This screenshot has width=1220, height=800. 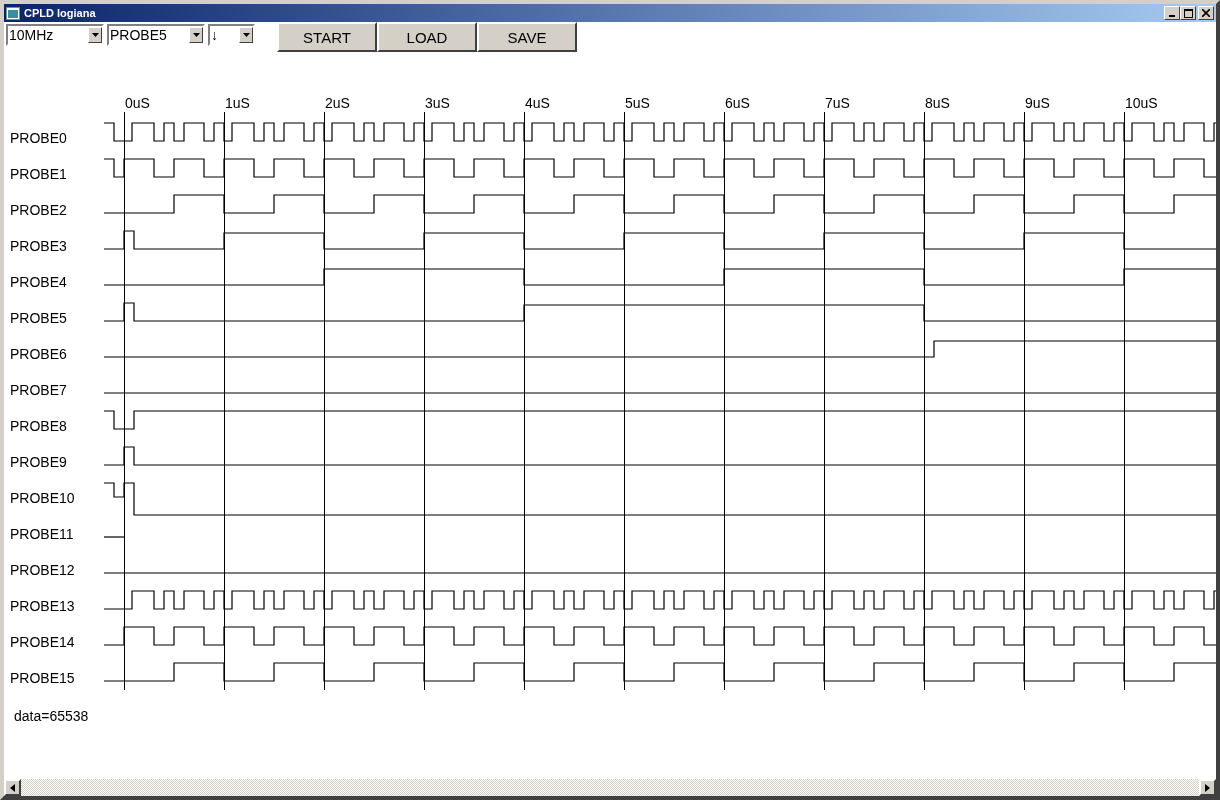 What do you see at coordinates (1141, 103) in the screenshot?
I see `time-label: 10uS` at bounding box center [1141, 103].